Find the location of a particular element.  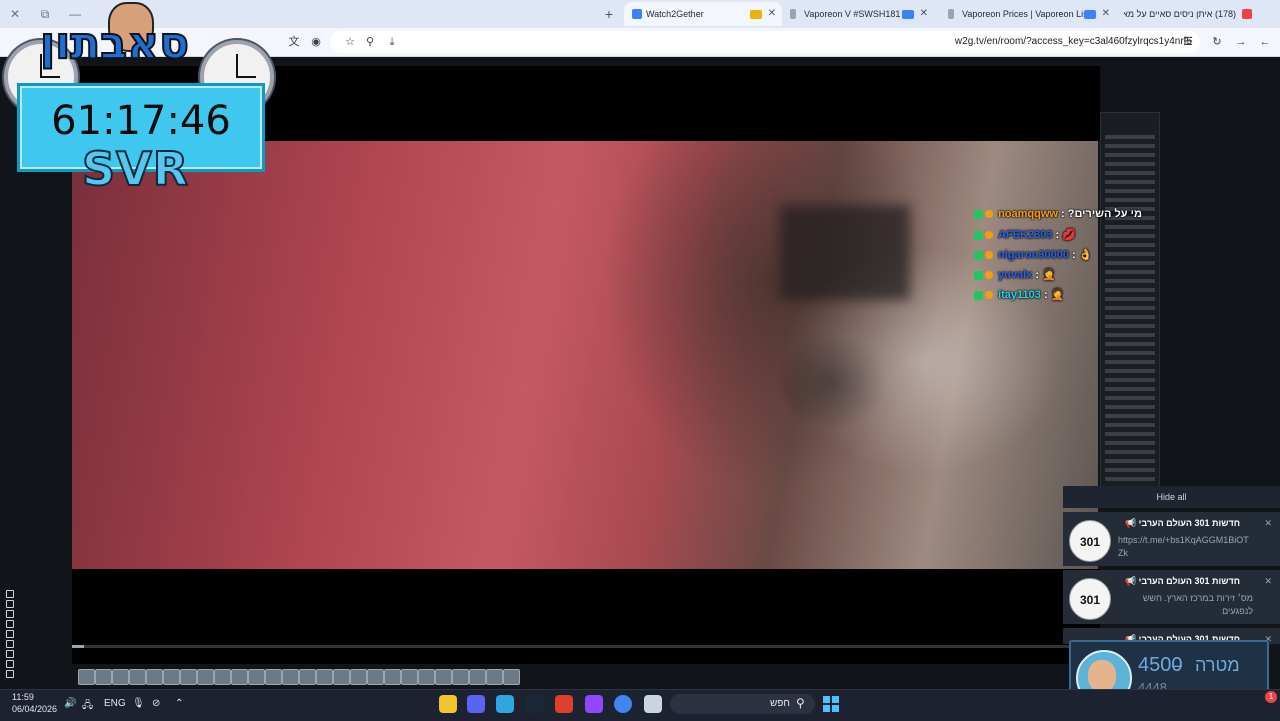

volume-icon: 🔊 is located at coordinates (70, 703).